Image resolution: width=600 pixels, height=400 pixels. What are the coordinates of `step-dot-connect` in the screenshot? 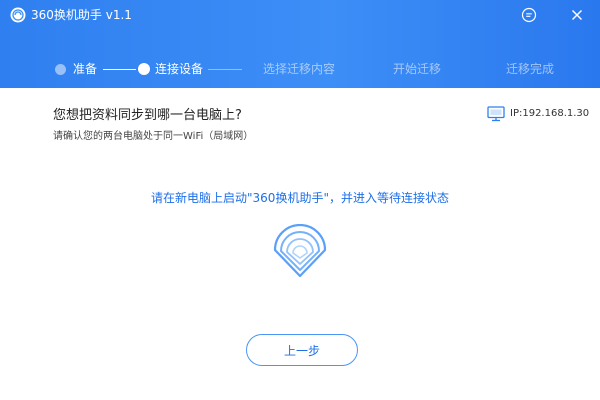 It's located at (144, 69).